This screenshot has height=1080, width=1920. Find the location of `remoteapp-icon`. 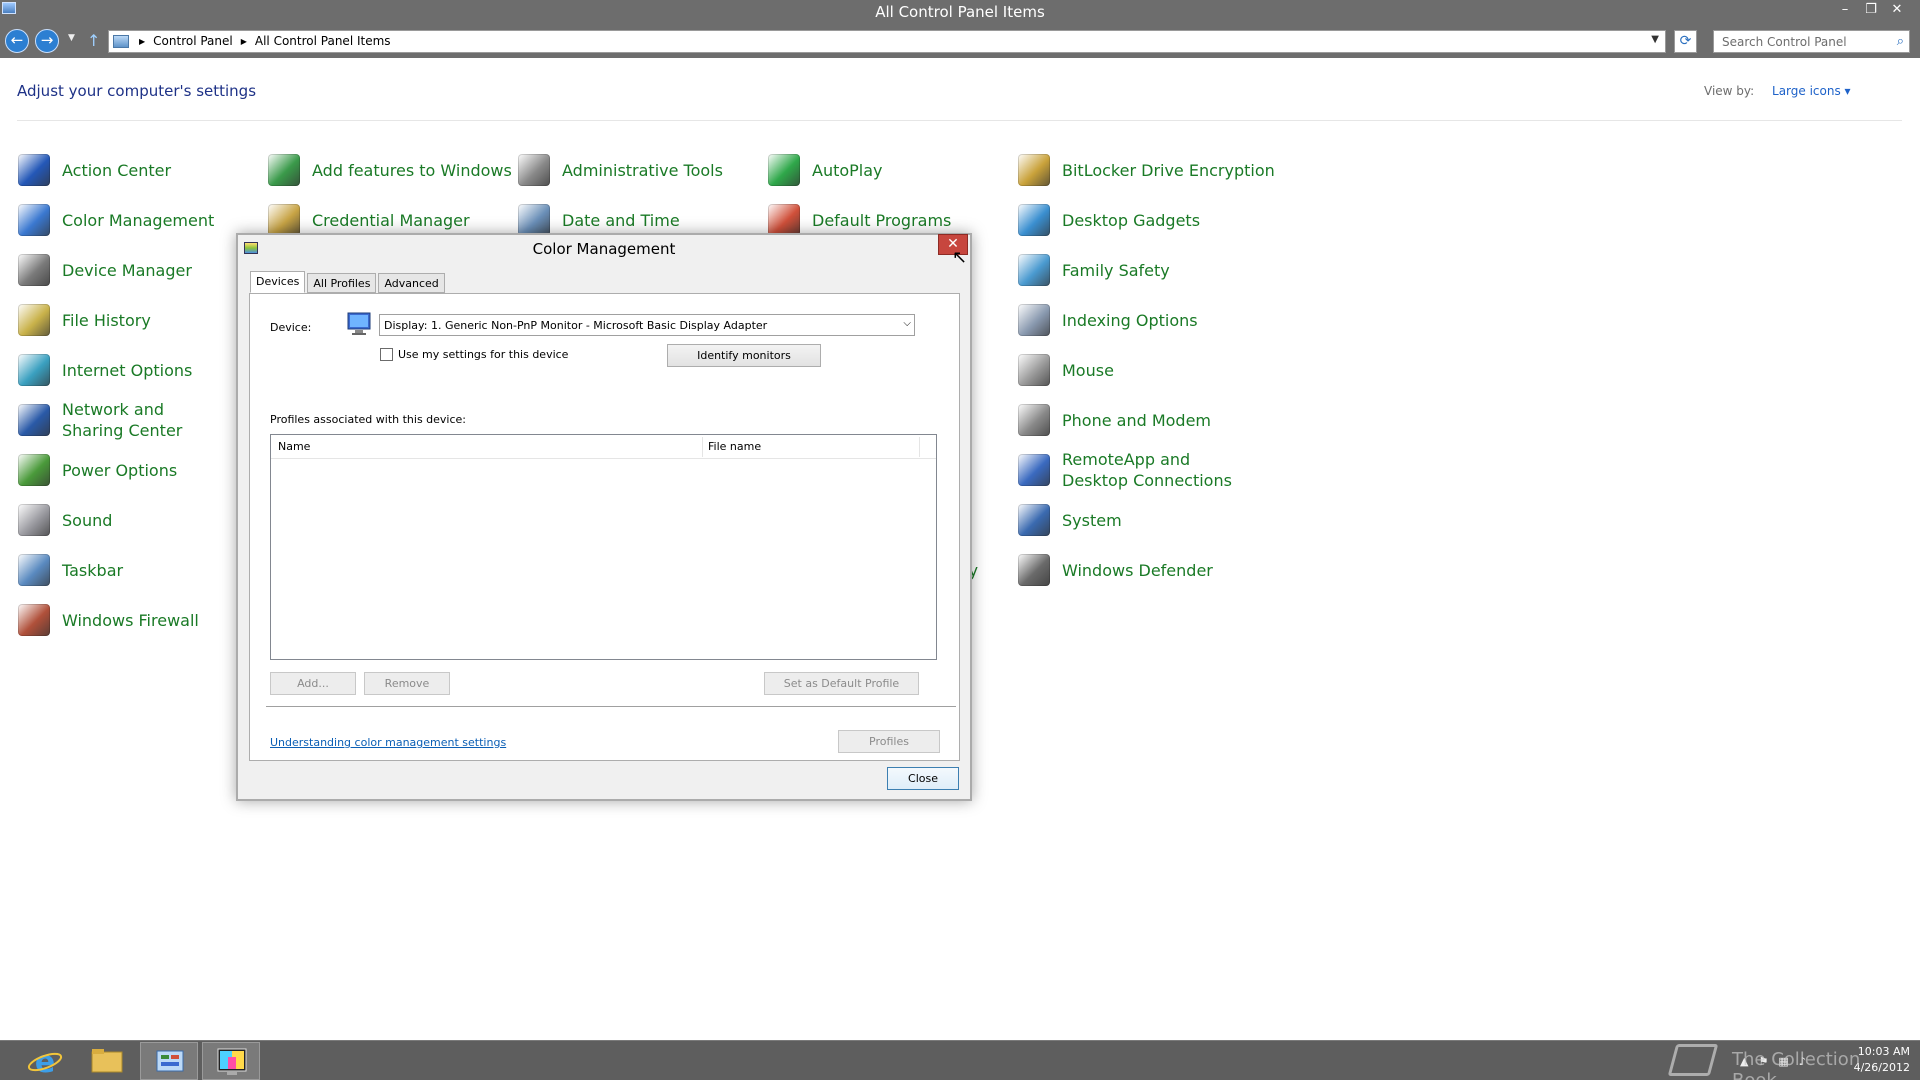

remoteapp-icon is located at coordinates (1034, 470).